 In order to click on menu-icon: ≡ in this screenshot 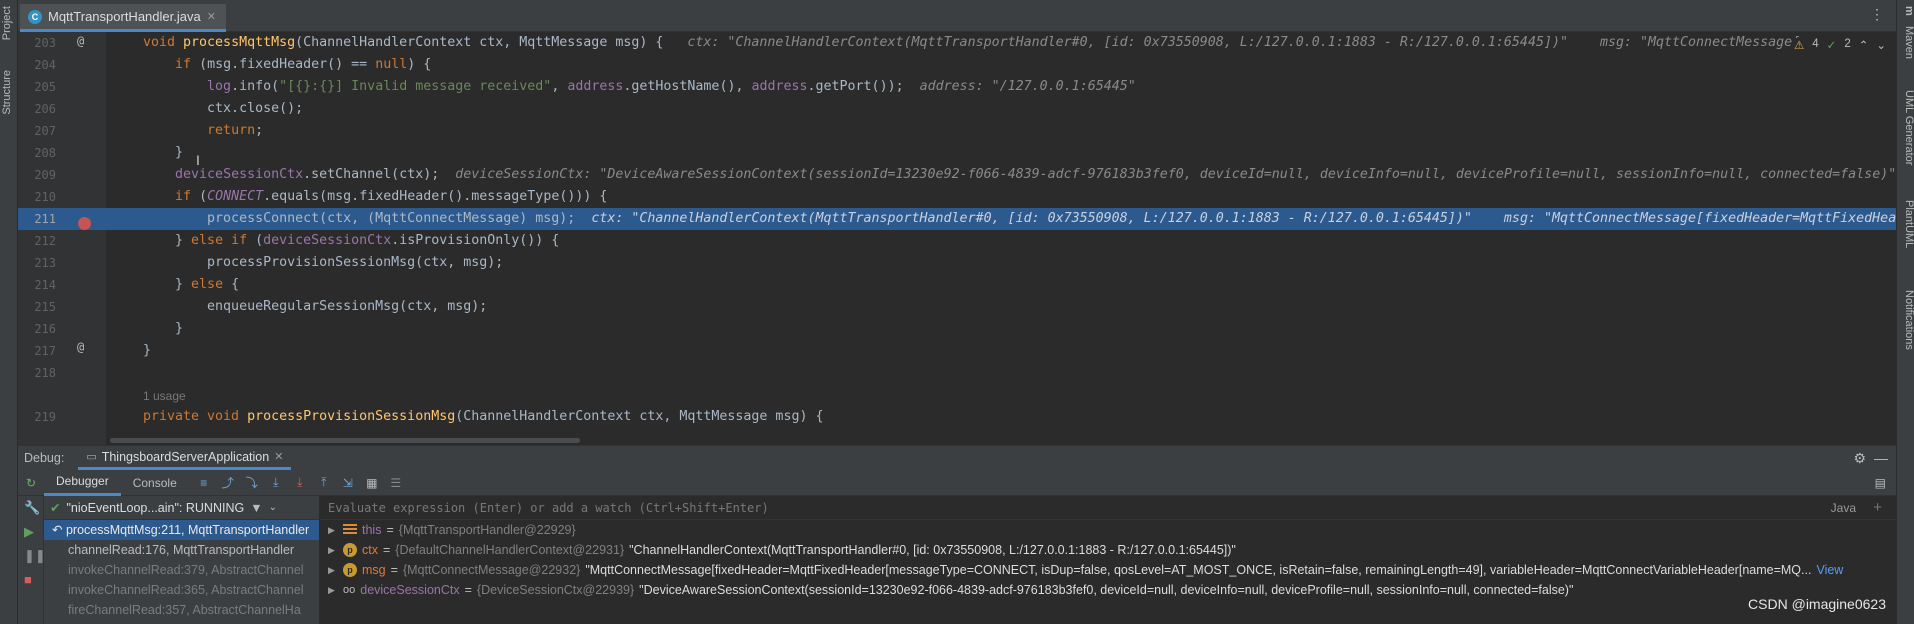, I will do `click(204, 483)`.